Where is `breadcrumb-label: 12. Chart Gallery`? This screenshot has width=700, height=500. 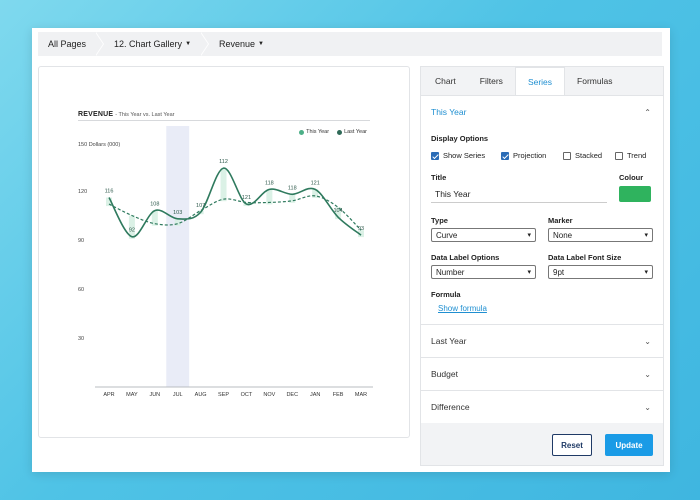
breadcrumb-label: 12. Chart Gallery is located at coordinates (148, 44).